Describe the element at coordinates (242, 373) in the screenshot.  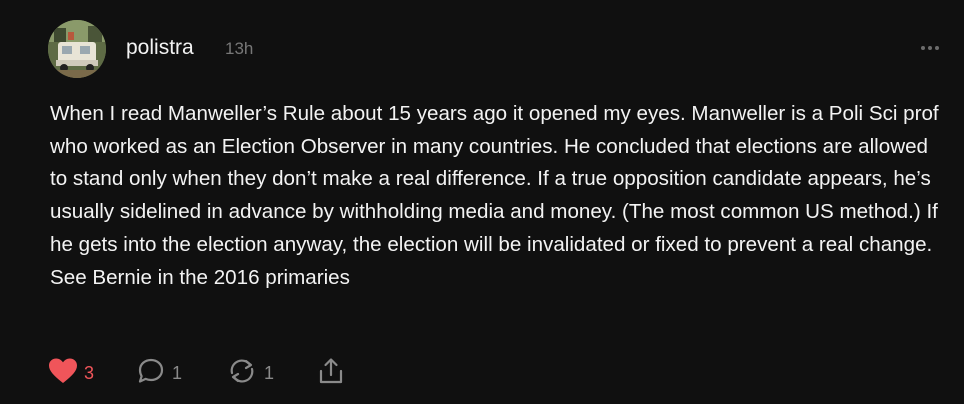
I see `repost-icon` at that location.